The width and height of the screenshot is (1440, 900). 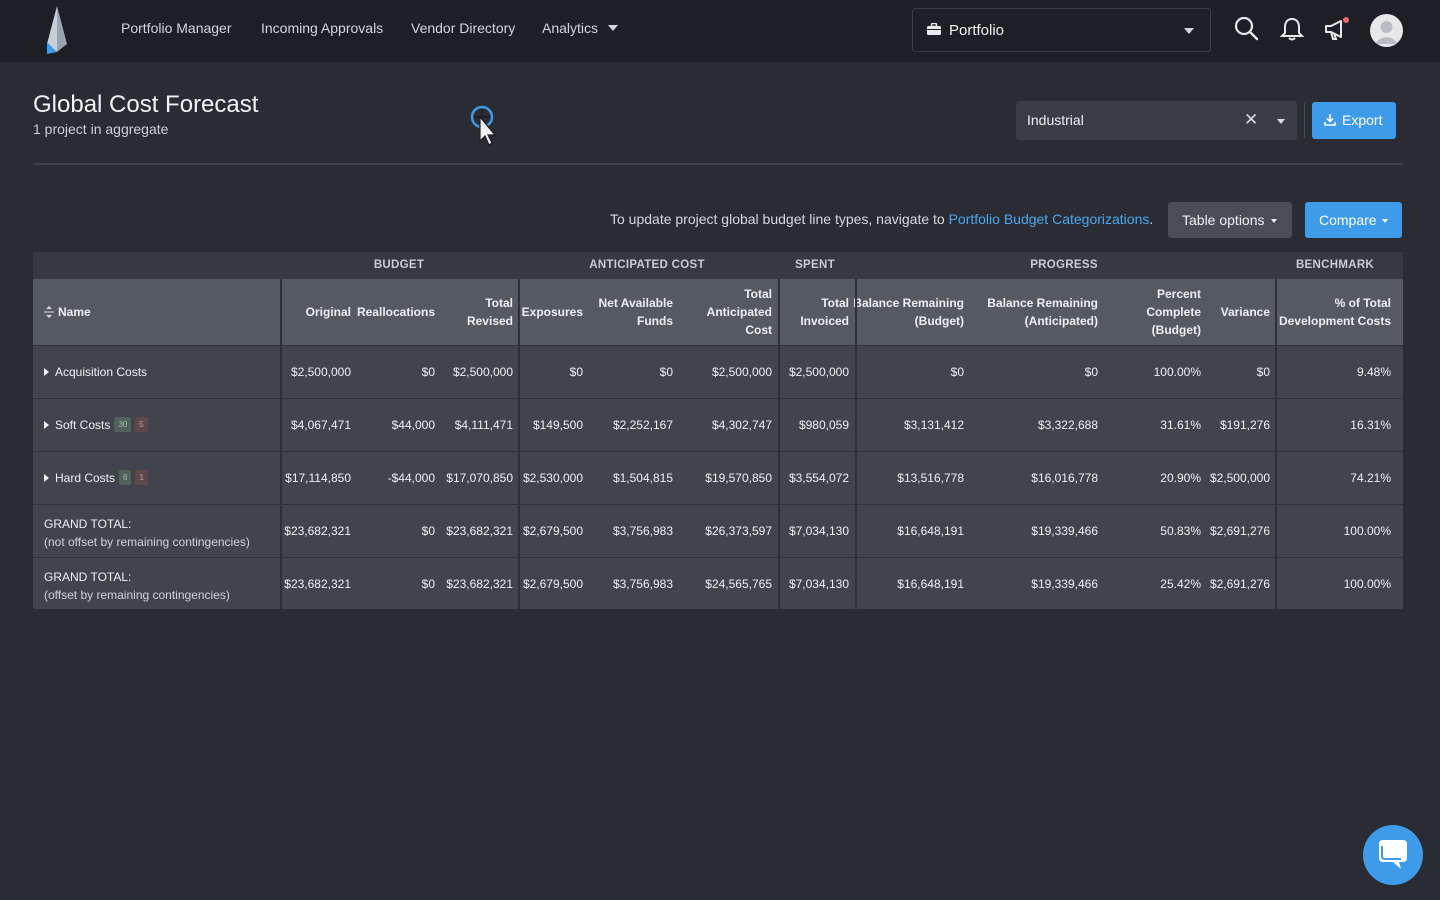 What do you see at coordinates (490, 321) in the screenshot?
I see `column-header-total-revised: Revised` at bounding box center [490, 321].